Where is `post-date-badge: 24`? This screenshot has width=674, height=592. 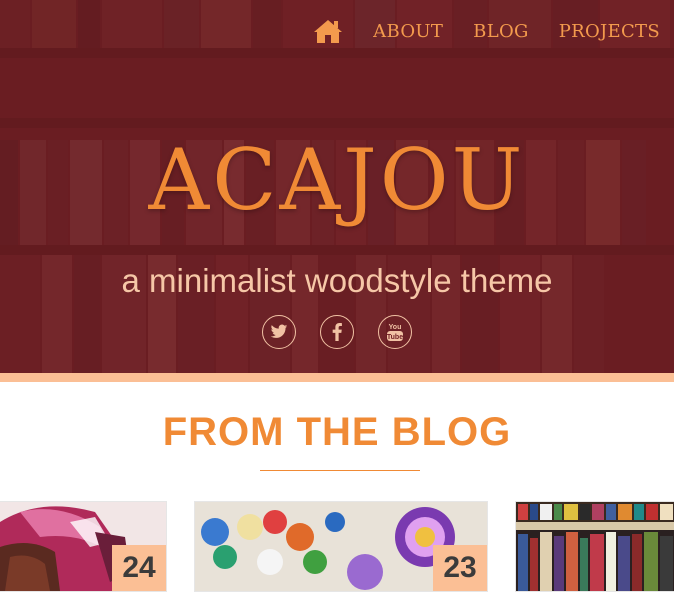 post-date-badge: 24 is located at coordinates (139, 568).